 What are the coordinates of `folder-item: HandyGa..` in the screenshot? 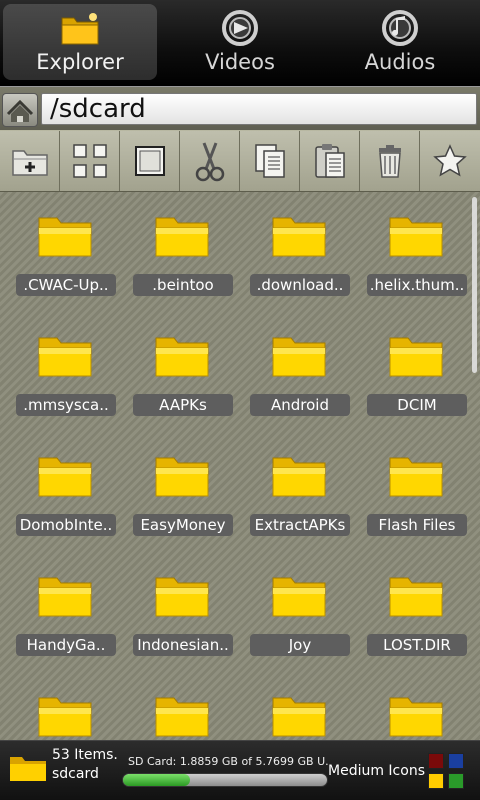 It's located at (58, 612).